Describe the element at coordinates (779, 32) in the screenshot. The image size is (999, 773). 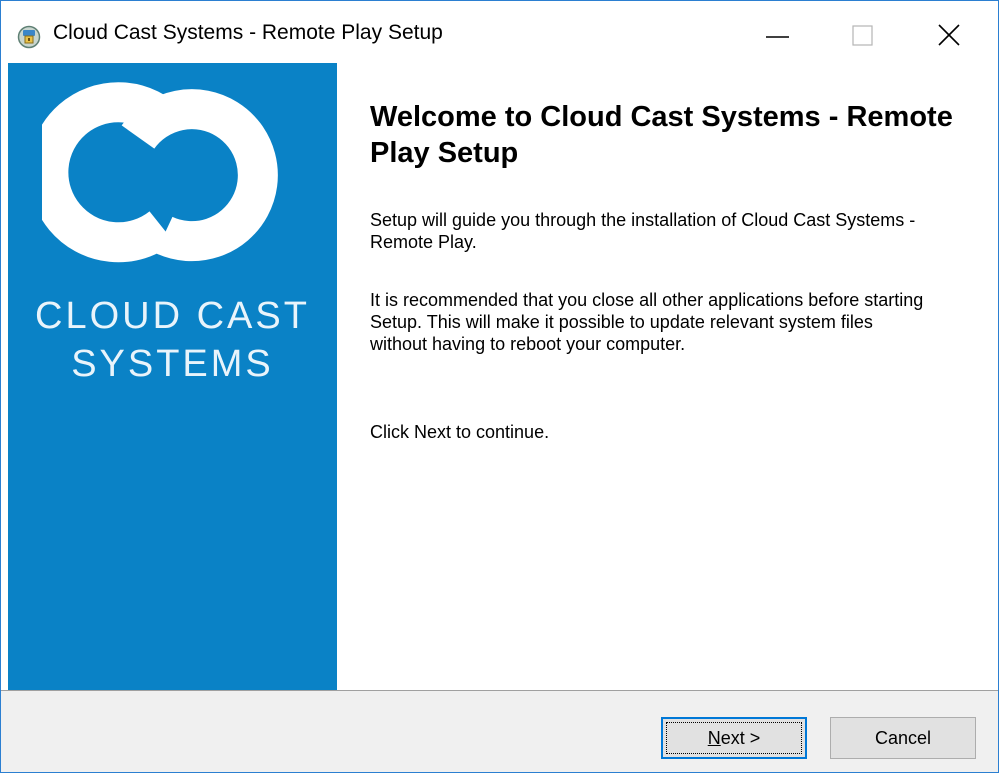
I see `minimize-button` at that location.